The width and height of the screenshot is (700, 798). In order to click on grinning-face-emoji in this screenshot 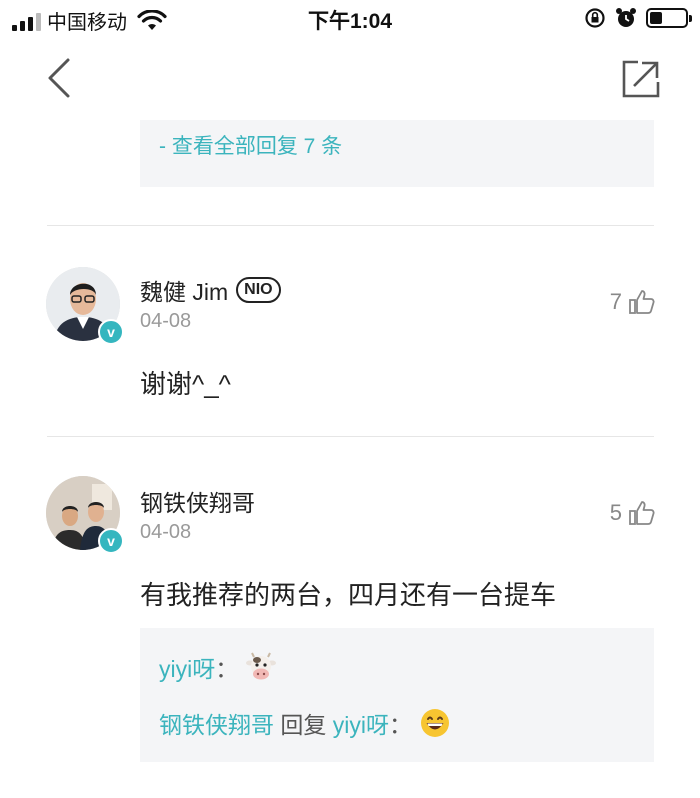, I will do `click(435, 723)`.